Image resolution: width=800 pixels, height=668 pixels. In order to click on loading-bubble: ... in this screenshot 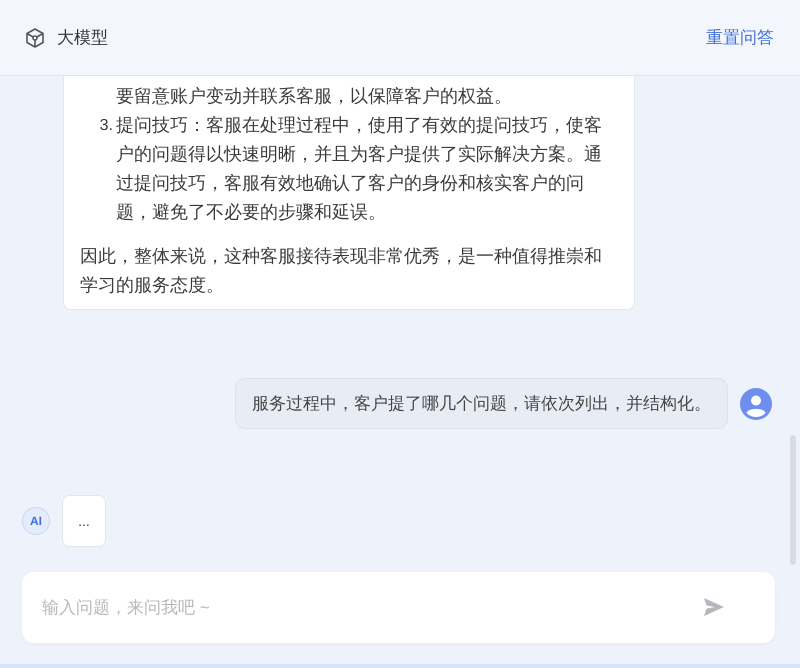, I will do `click(84, 521)`.